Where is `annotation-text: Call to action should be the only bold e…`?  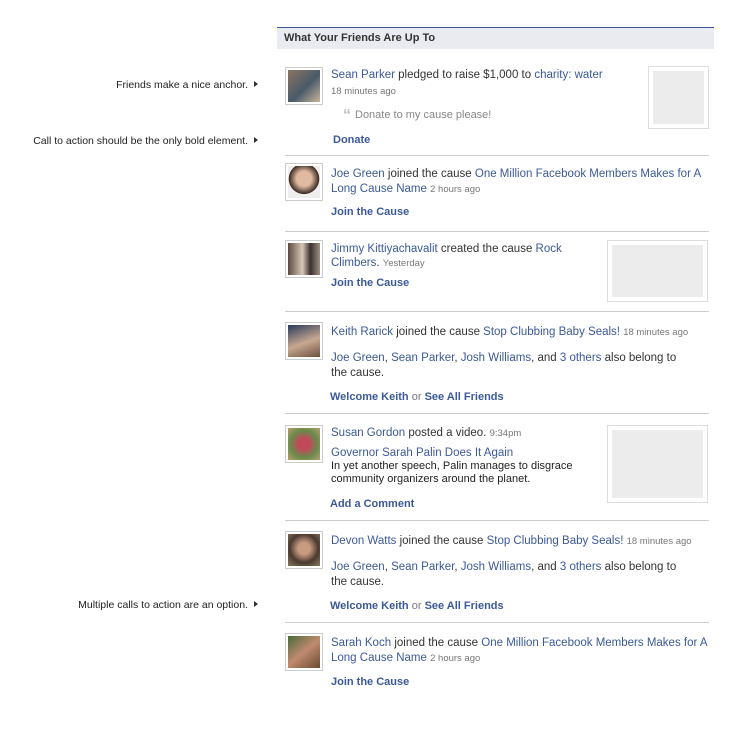 annotation-text: Call to action should be the only bold e… is located at coordinates (140, 141).